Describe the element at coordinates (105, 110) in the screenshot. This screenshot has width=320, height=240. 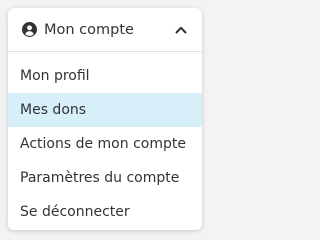
I see `menu-item-mes-dons: Mes dons` at that location.